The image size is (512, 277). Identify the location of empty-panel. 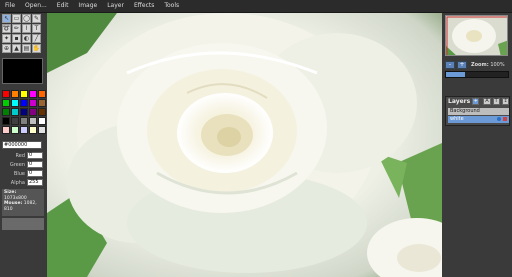
(23, 224).